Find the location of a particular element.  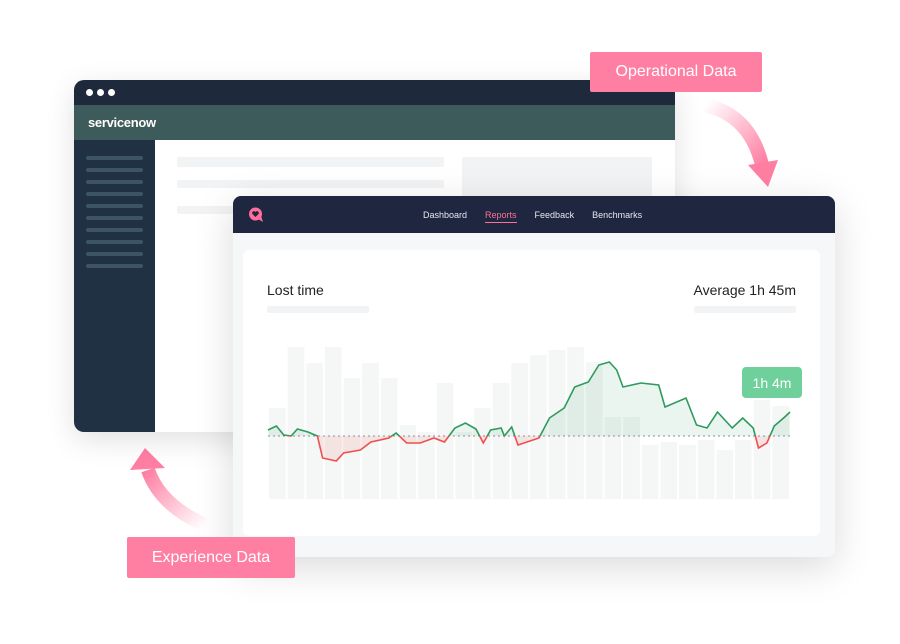

operational-data-label: Operational Data is located at coordinates (676, 72).